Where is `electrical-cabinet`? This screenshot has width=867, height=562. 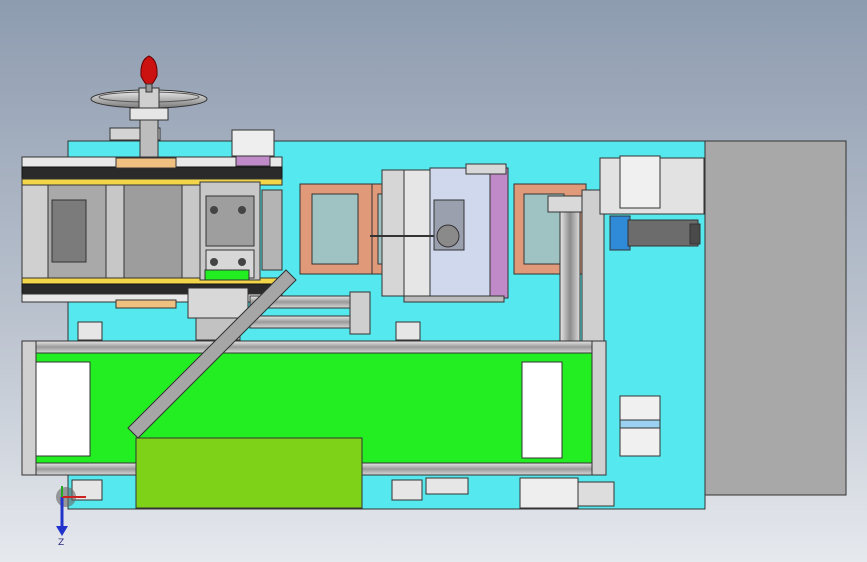 electrical-cabinet is located at coordinates (775, 318).